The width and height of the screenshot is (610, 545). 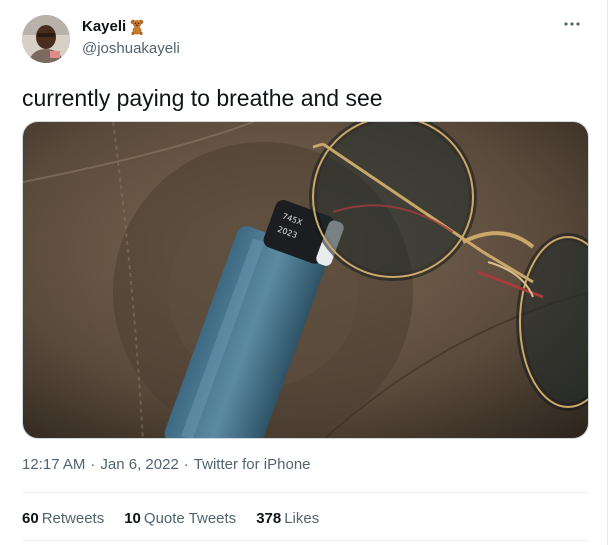 What do you see at coordinates (104, 26) in the screenshot?
I see `display-name-text: Kayeli` at bounding box center [104, 26].